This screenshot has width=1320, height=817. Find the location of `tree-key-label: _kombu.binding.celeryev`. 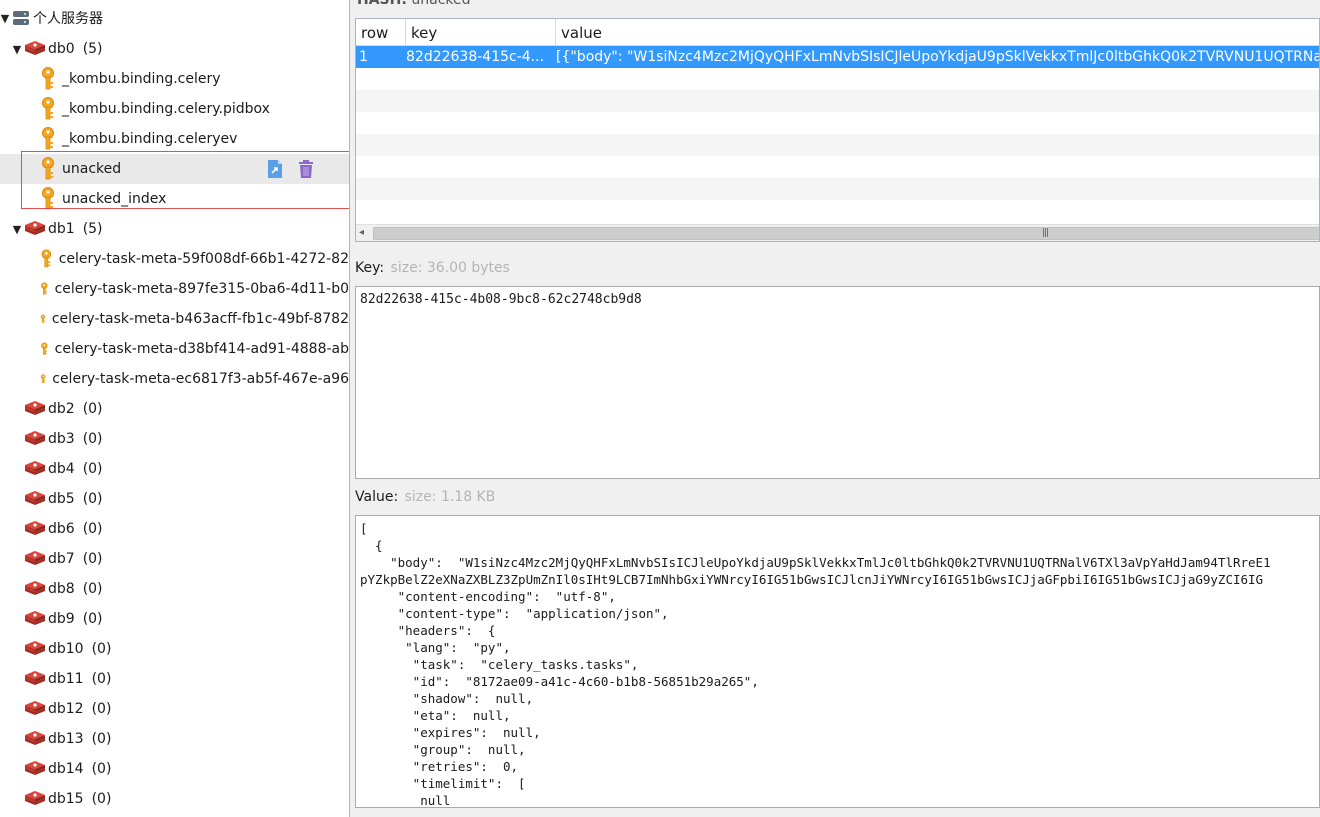

tree-key-label: _kombu.binding.celeryev is located at coordinates (150, 139).